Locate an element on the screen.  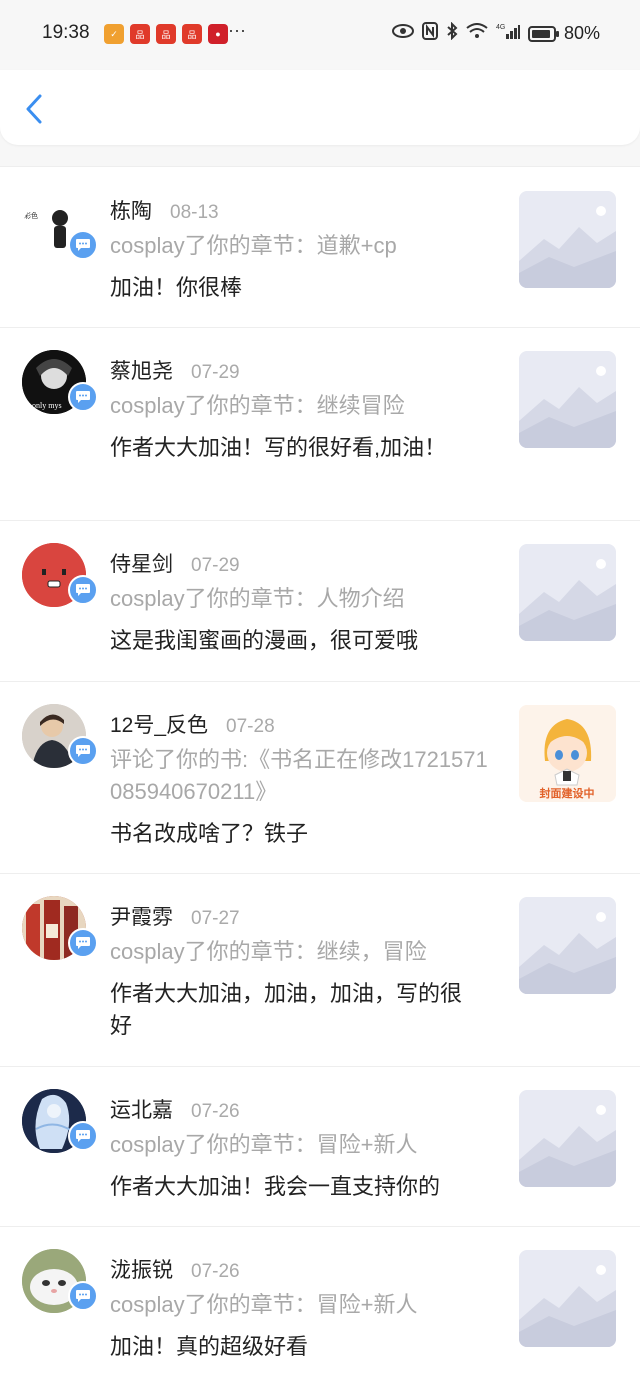
status-right: 4G 80% is located at coordinates (495, 33).